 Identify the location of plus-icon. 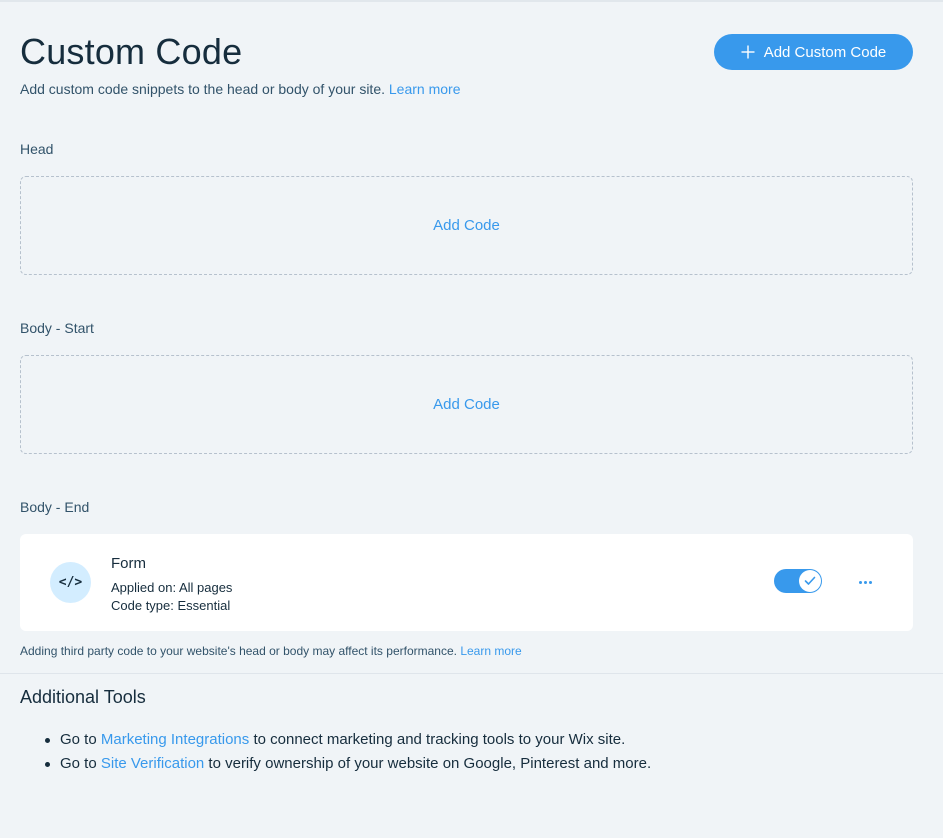
(748, 52).